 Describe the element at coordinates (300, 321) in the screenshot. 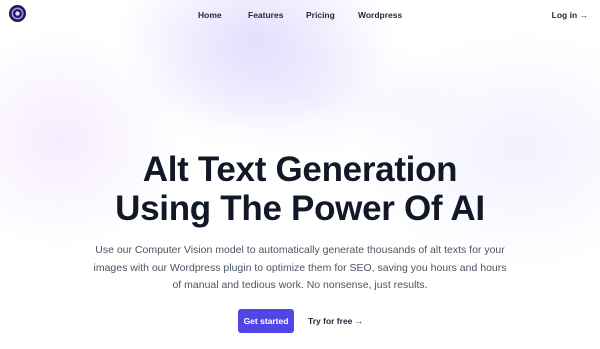

I see `cta-row: Get started Try for free →` at that location.